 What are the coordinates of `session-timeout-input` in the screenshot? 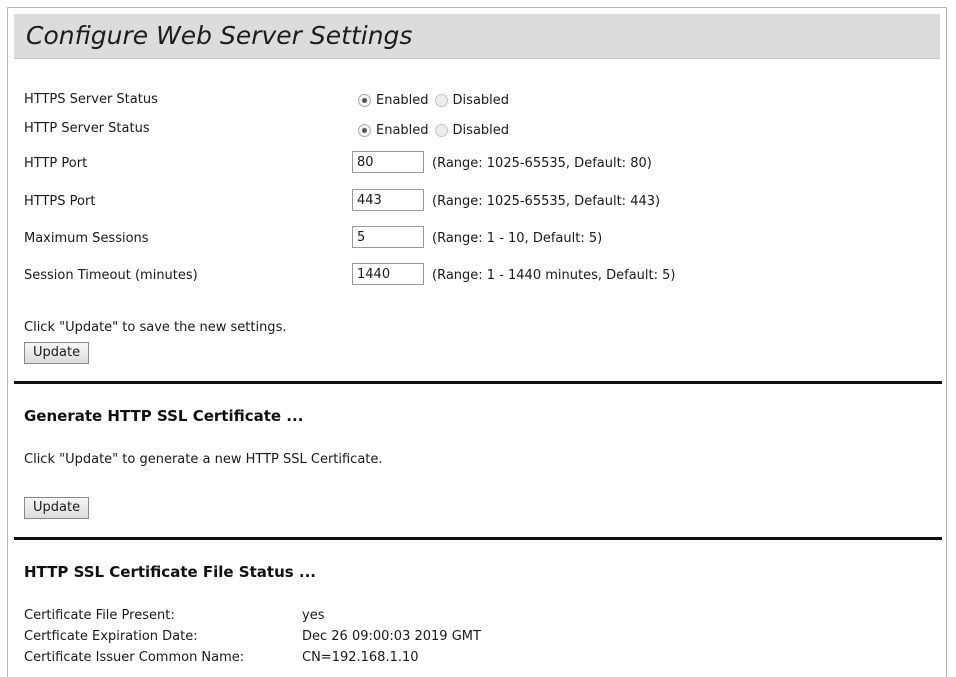 It's located at (388, 274).